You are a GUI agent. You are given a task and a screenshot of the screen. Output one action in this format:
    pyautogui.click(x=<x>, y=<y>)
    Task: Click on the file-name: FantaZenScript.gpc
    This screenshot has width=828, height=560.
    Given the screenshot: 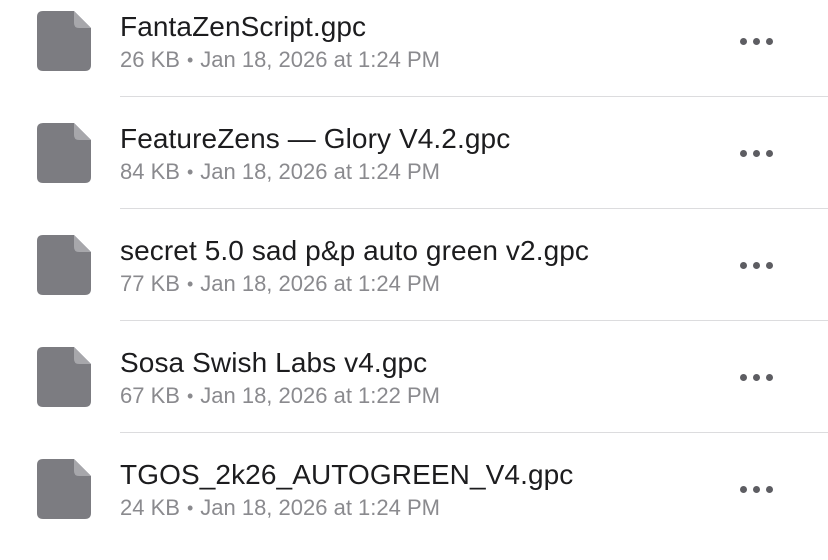 What is the action you would take?
    pyautogui.click(x=243, y=26)
    